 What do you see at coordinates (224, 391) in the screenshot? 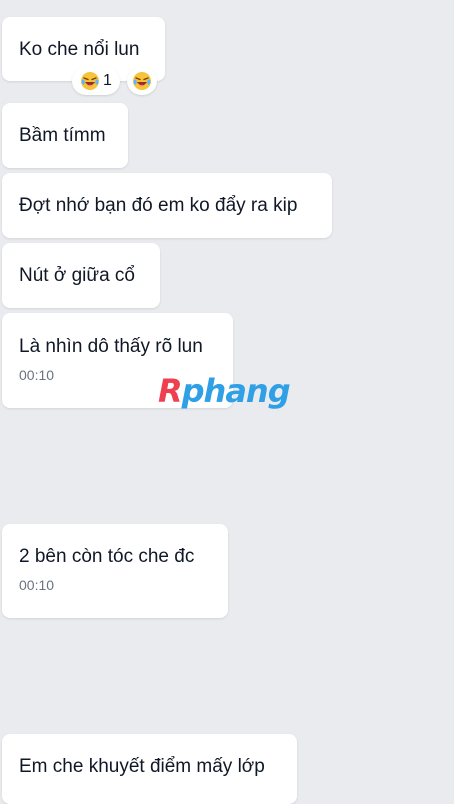
I see `watermark-logo: Rphang` at bounding box center [224, 391].